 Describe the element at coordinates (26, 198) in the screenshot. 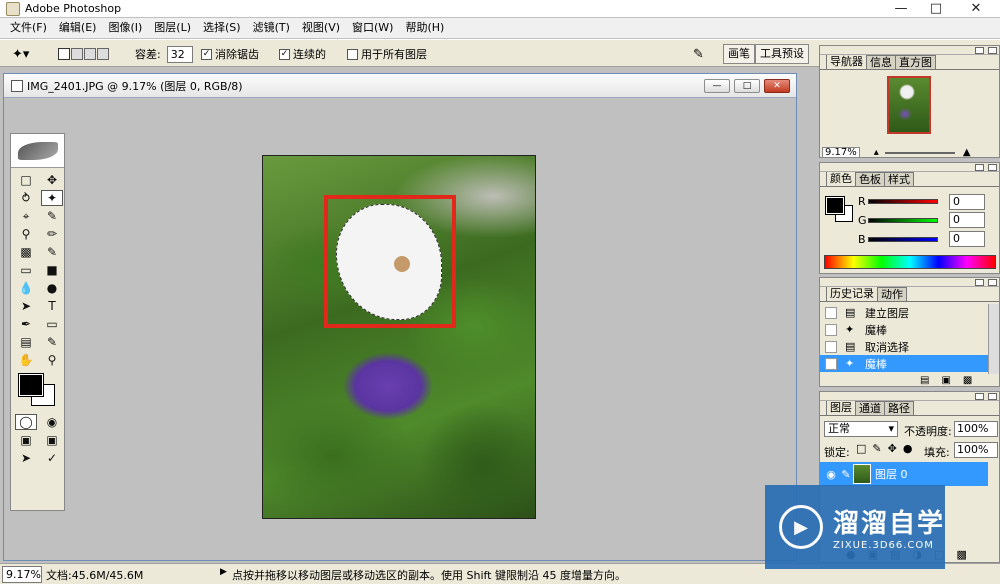

I see `lasso-tool-icon: ⥁` at that location.